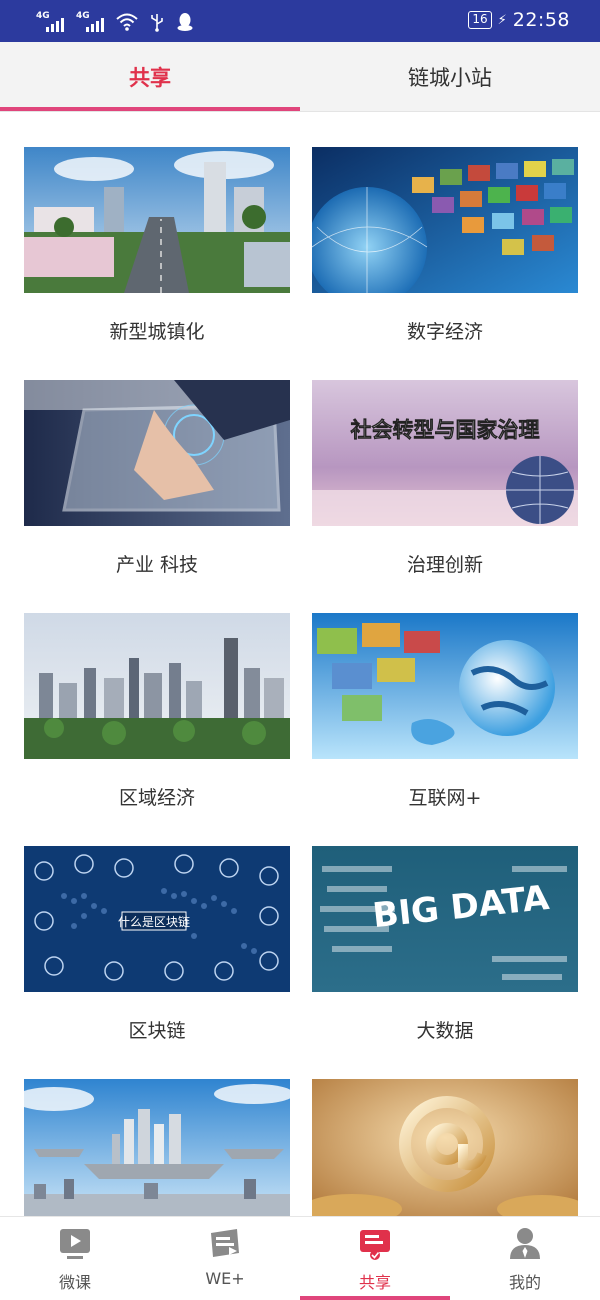 Image resolution: width=600 pixels, height=1300 pixels. I want to click on blockchain-map-image: 什么是区块链, so click(157, 919).